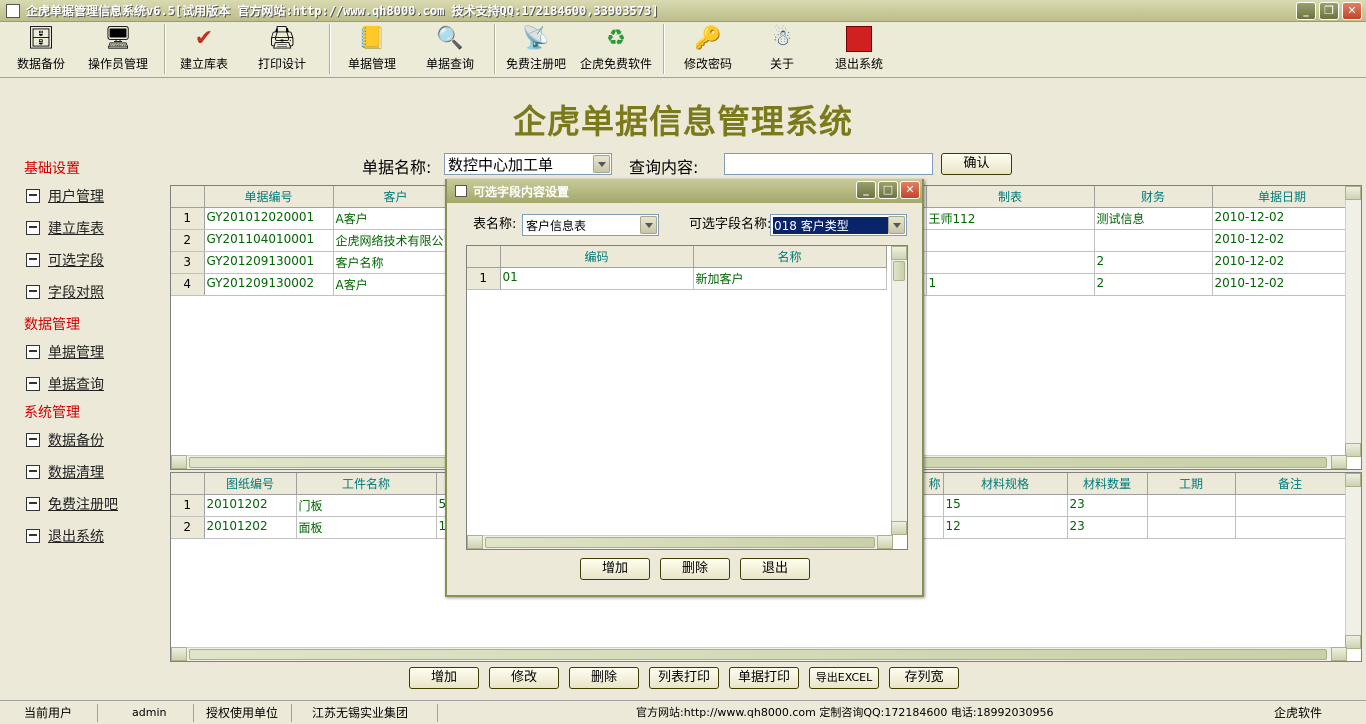 The width and height of the screenshot is (1366, 724). What do you see at coordinates (888, 190) in the screenshot?
I see `maximize-icon: □` at bounding box center [888, 190].